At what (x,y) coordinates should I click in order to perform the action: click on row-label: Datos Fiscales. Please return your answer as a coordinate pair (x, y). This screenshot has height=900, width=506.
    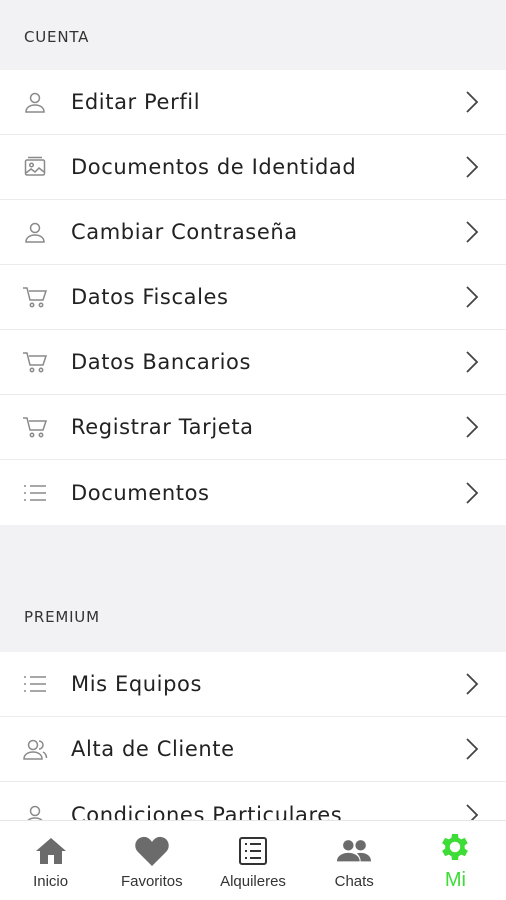
    Looking at the image, I should click on (150, 297).